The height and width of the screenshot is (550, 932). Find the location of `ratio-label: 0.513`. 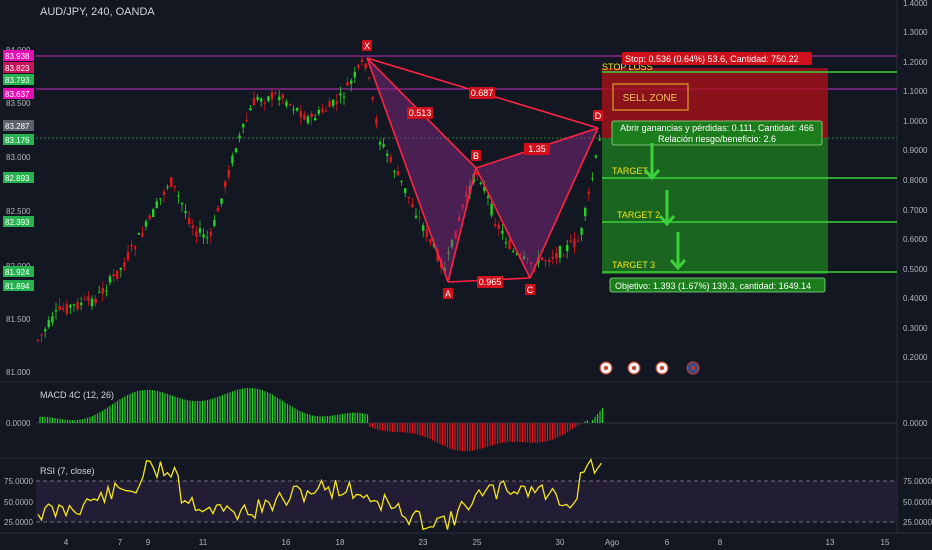

ratio-label: 0.513 is located at coordinates (420, 113).